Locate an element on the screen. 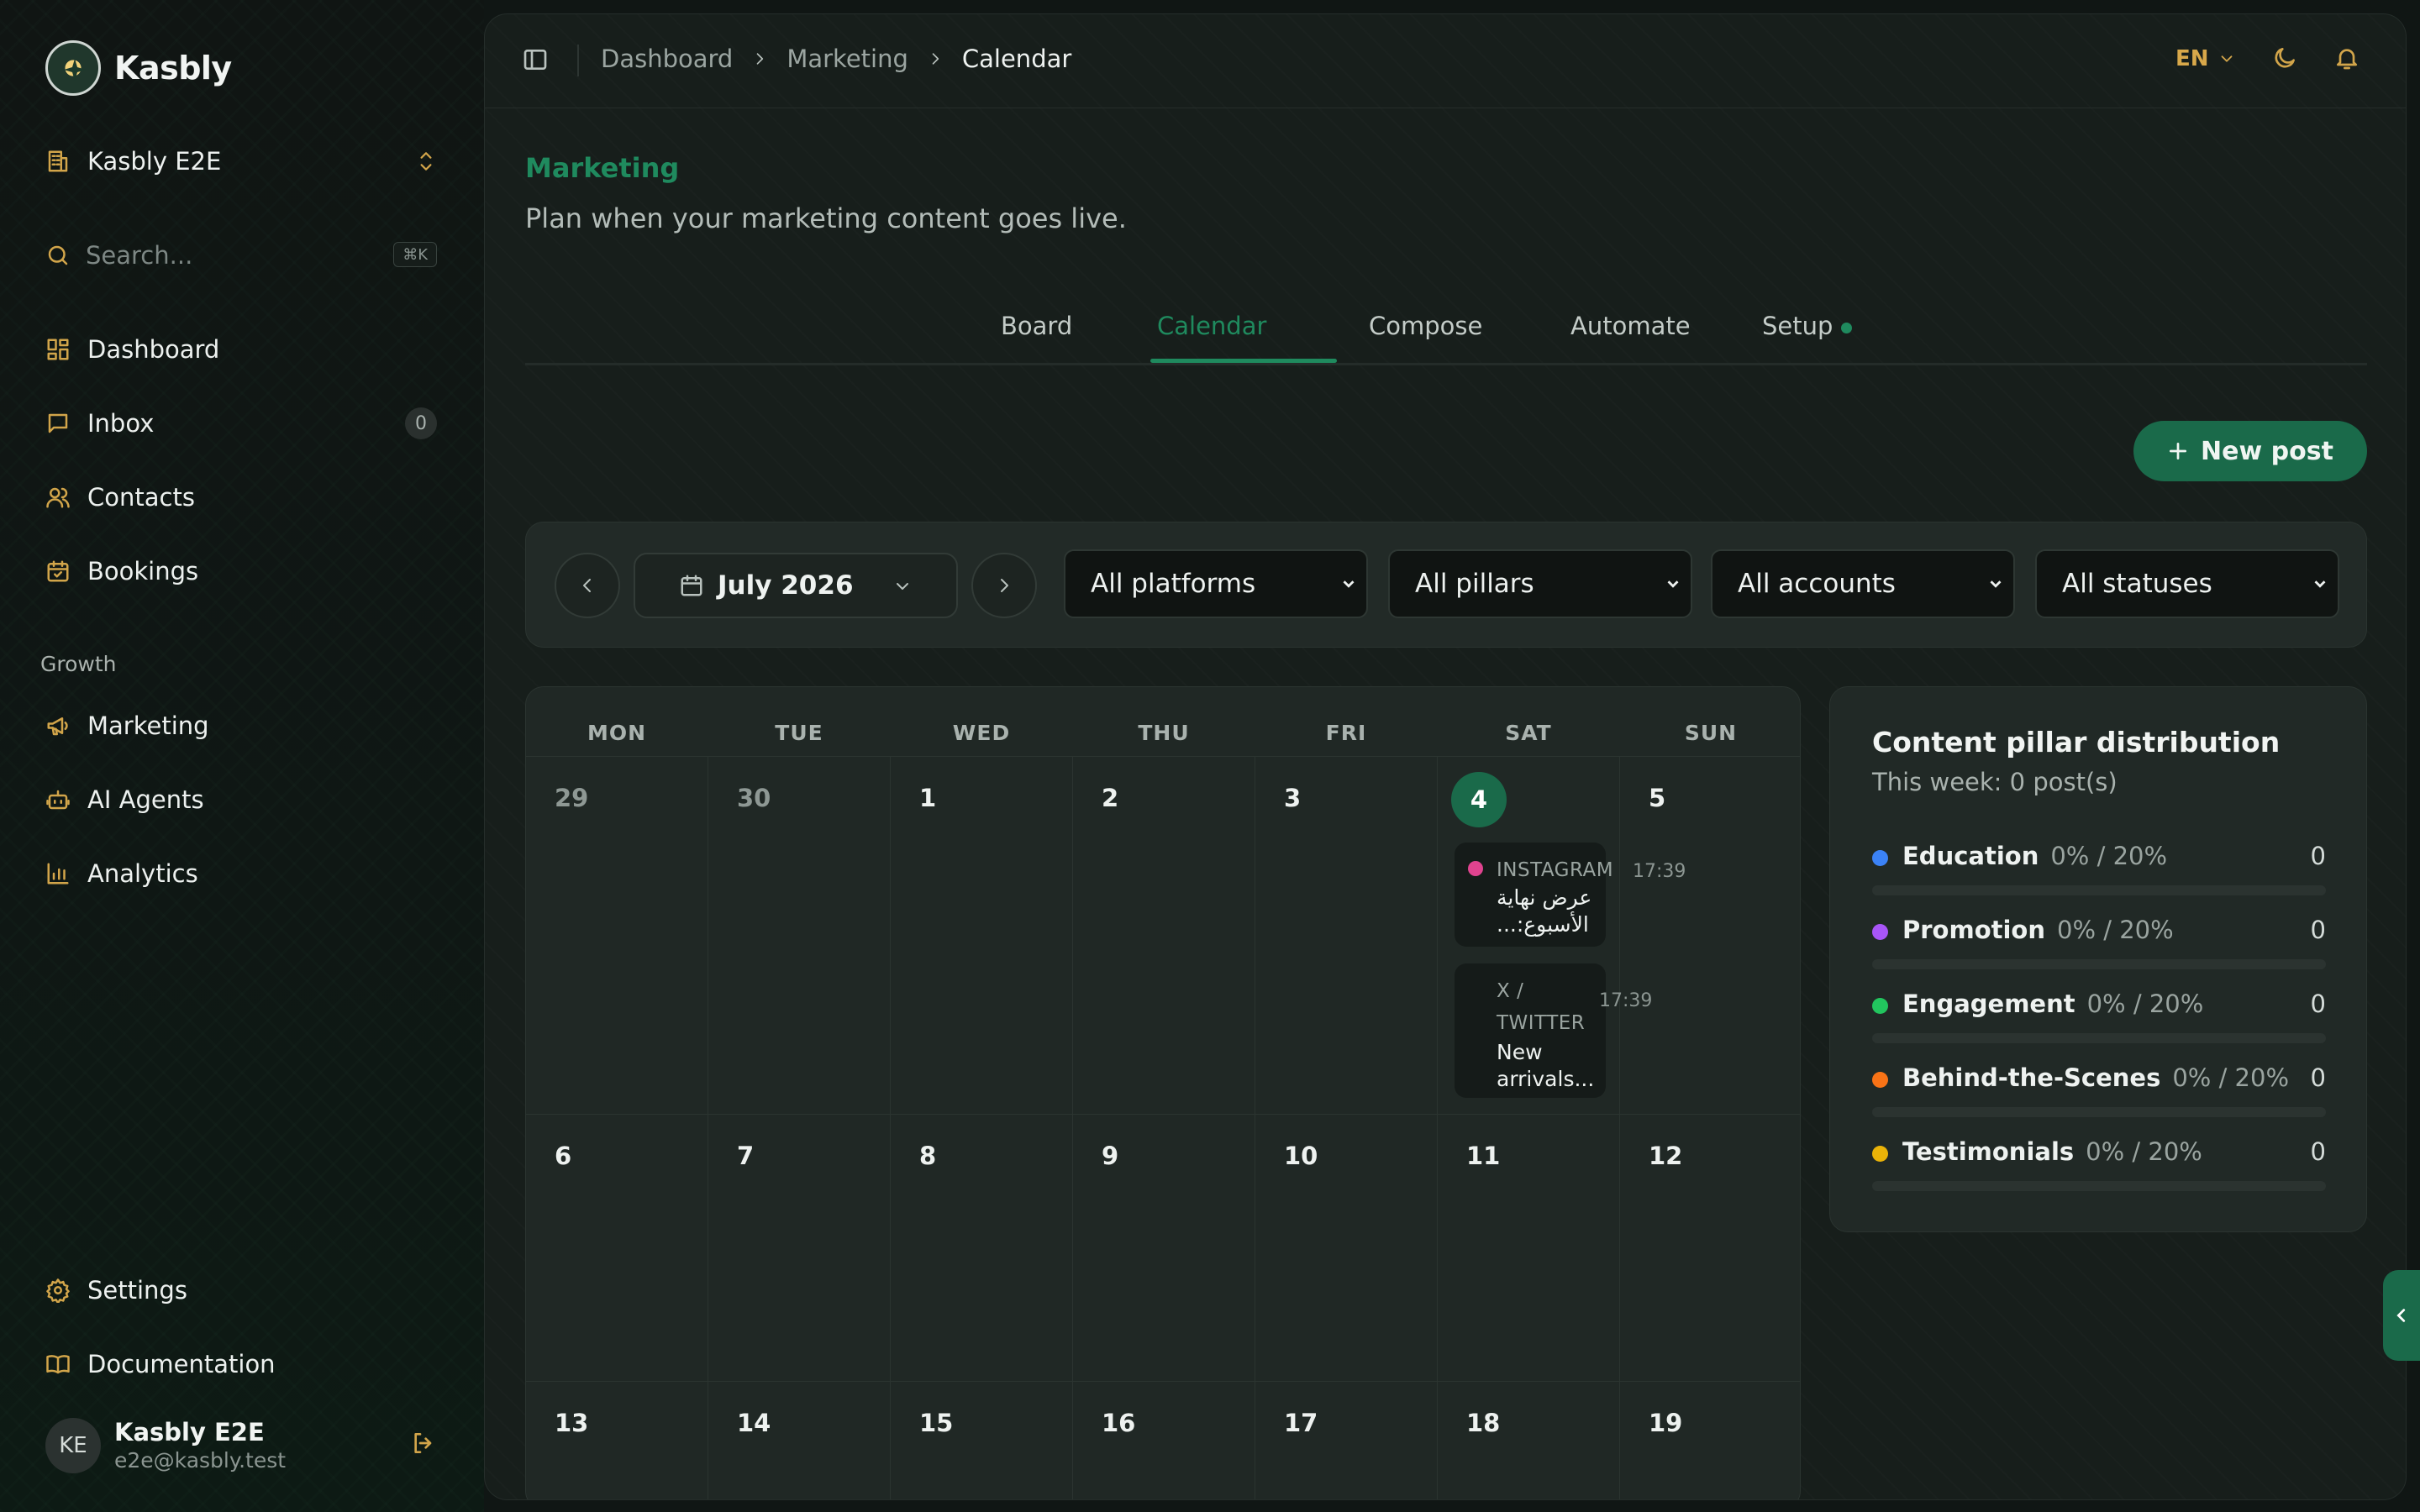 Image resolution: width=2420 pixels, height=1512 pixels. book-icon is located at coordinates (58, 1364).